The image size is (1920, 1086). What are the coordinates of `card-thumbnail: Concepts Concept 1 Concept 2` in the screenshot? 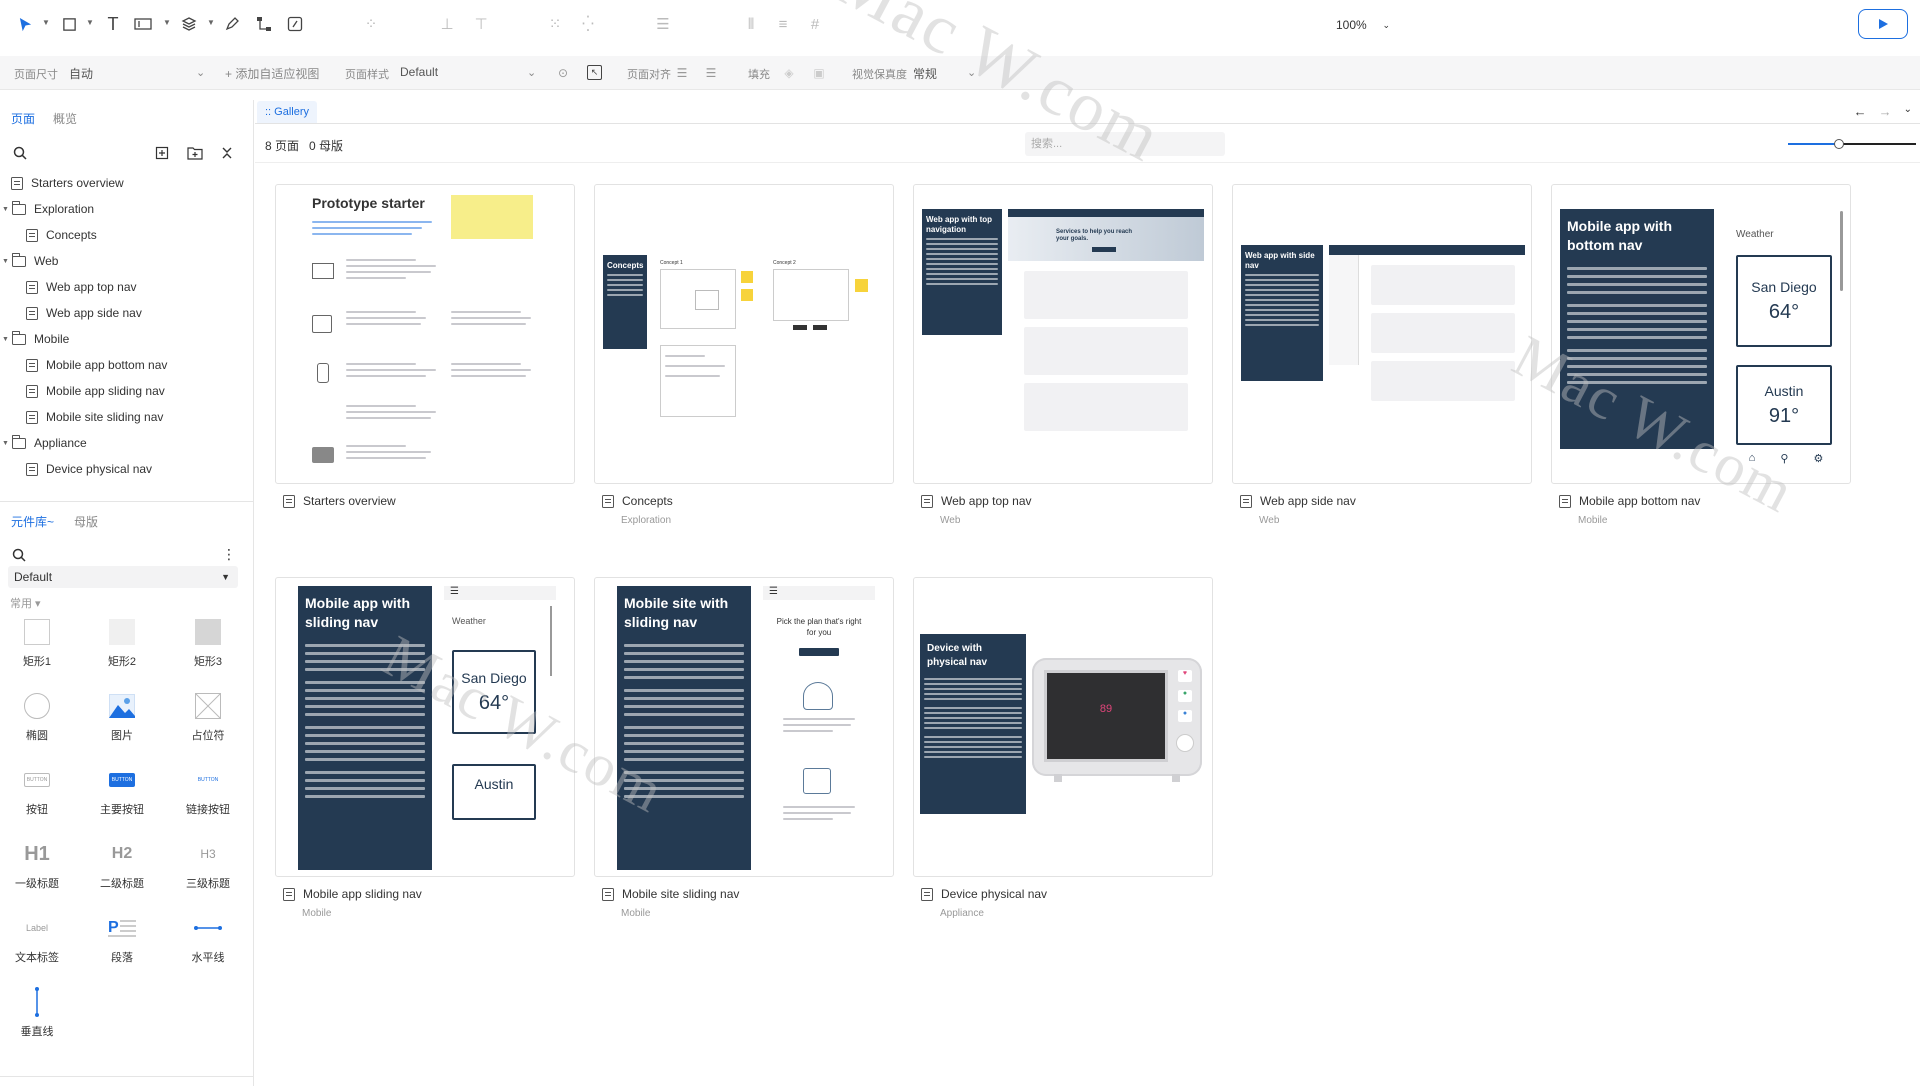 It's located at (744, 334).